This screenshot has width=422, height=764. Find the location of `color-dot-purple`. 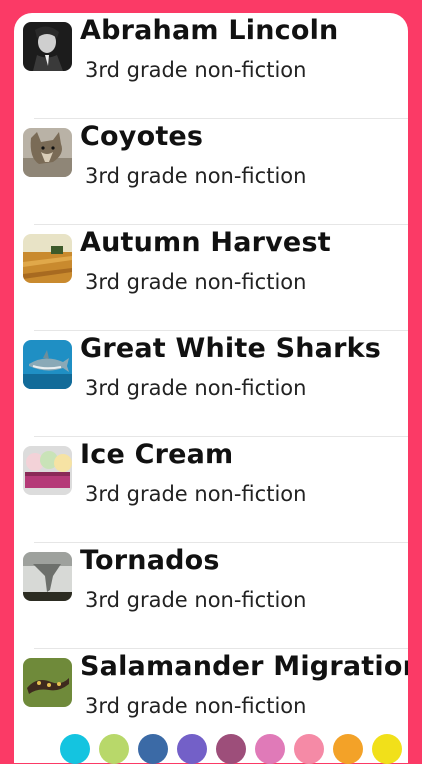

color-dot-purple is located at coordinates (192, 749).